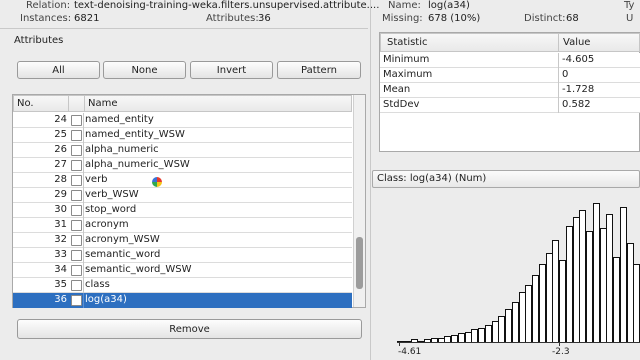  Describe the element at coordinates (111, 209) in the screenshot. I see `attribute-name: stop_word` at that location.